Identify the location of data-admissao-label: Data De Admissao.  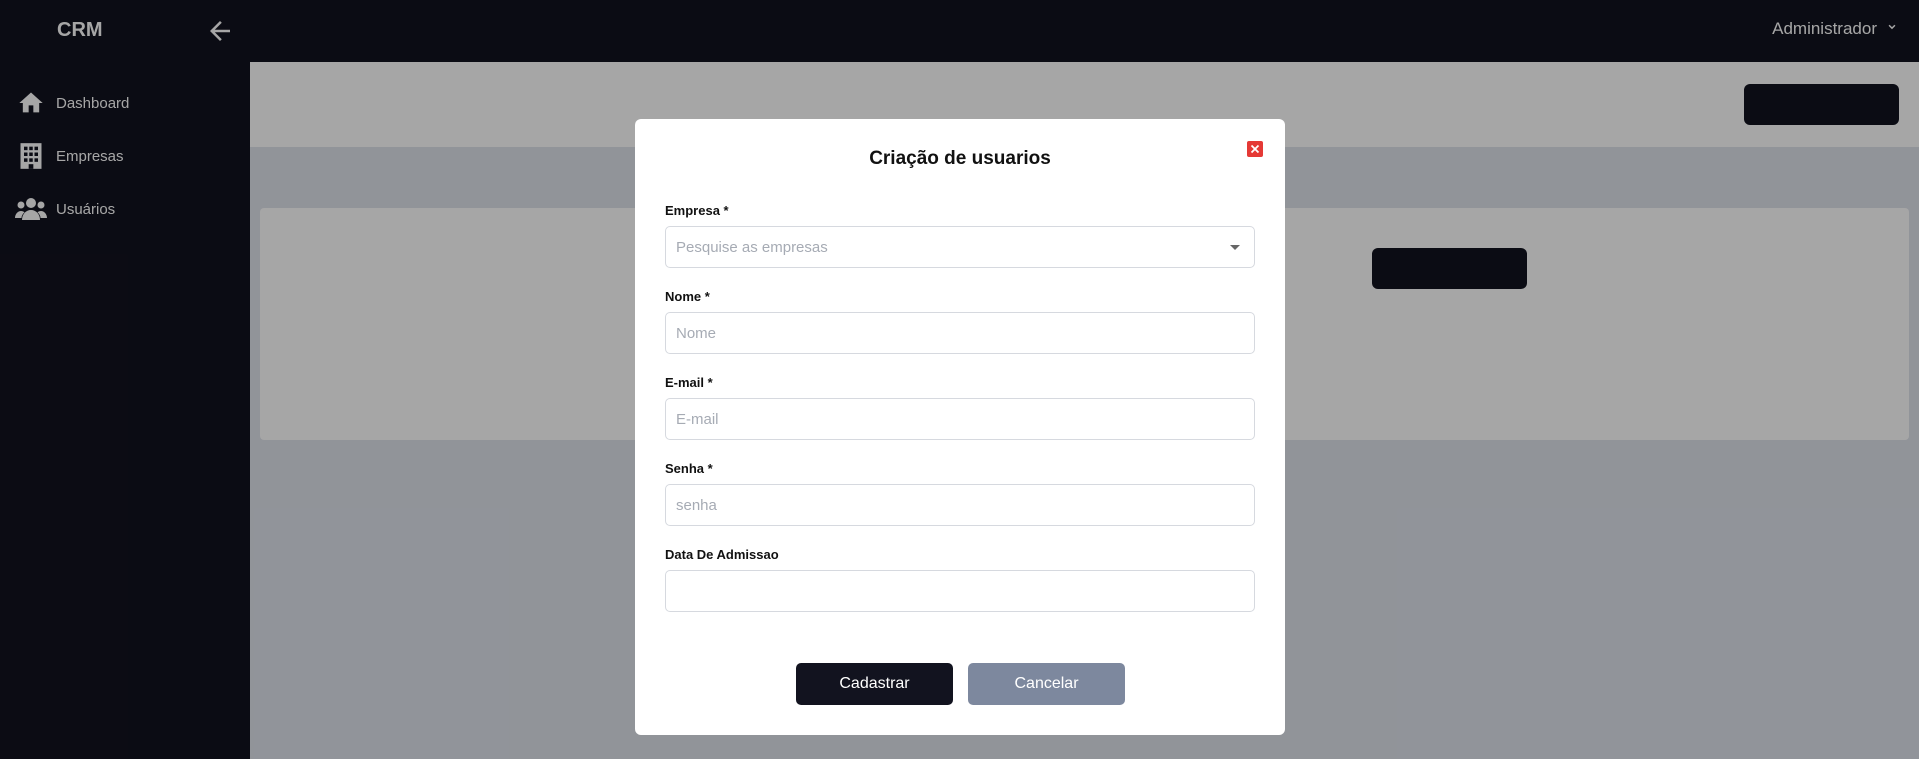
(722, 554).